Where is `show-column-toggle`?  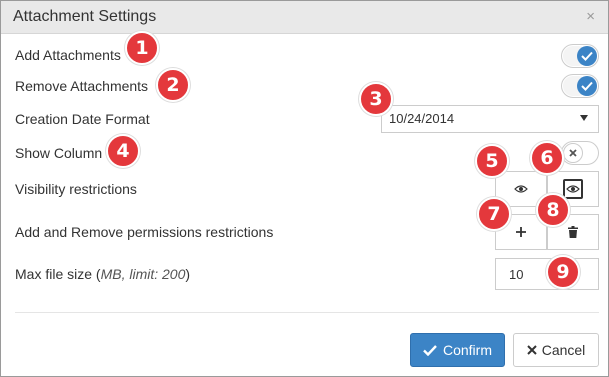
show-column-toggle is located at coordinates (580, 153).